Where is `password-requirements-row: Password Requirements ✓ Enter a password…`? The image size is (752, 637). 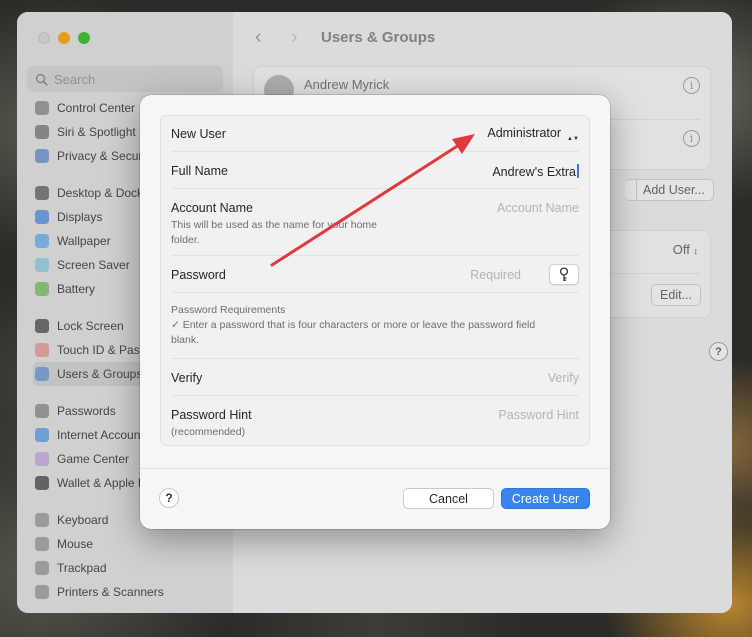 password-requirements-row: Password Requirements ✓ Enter a password… is located at coordinates (375, 326).